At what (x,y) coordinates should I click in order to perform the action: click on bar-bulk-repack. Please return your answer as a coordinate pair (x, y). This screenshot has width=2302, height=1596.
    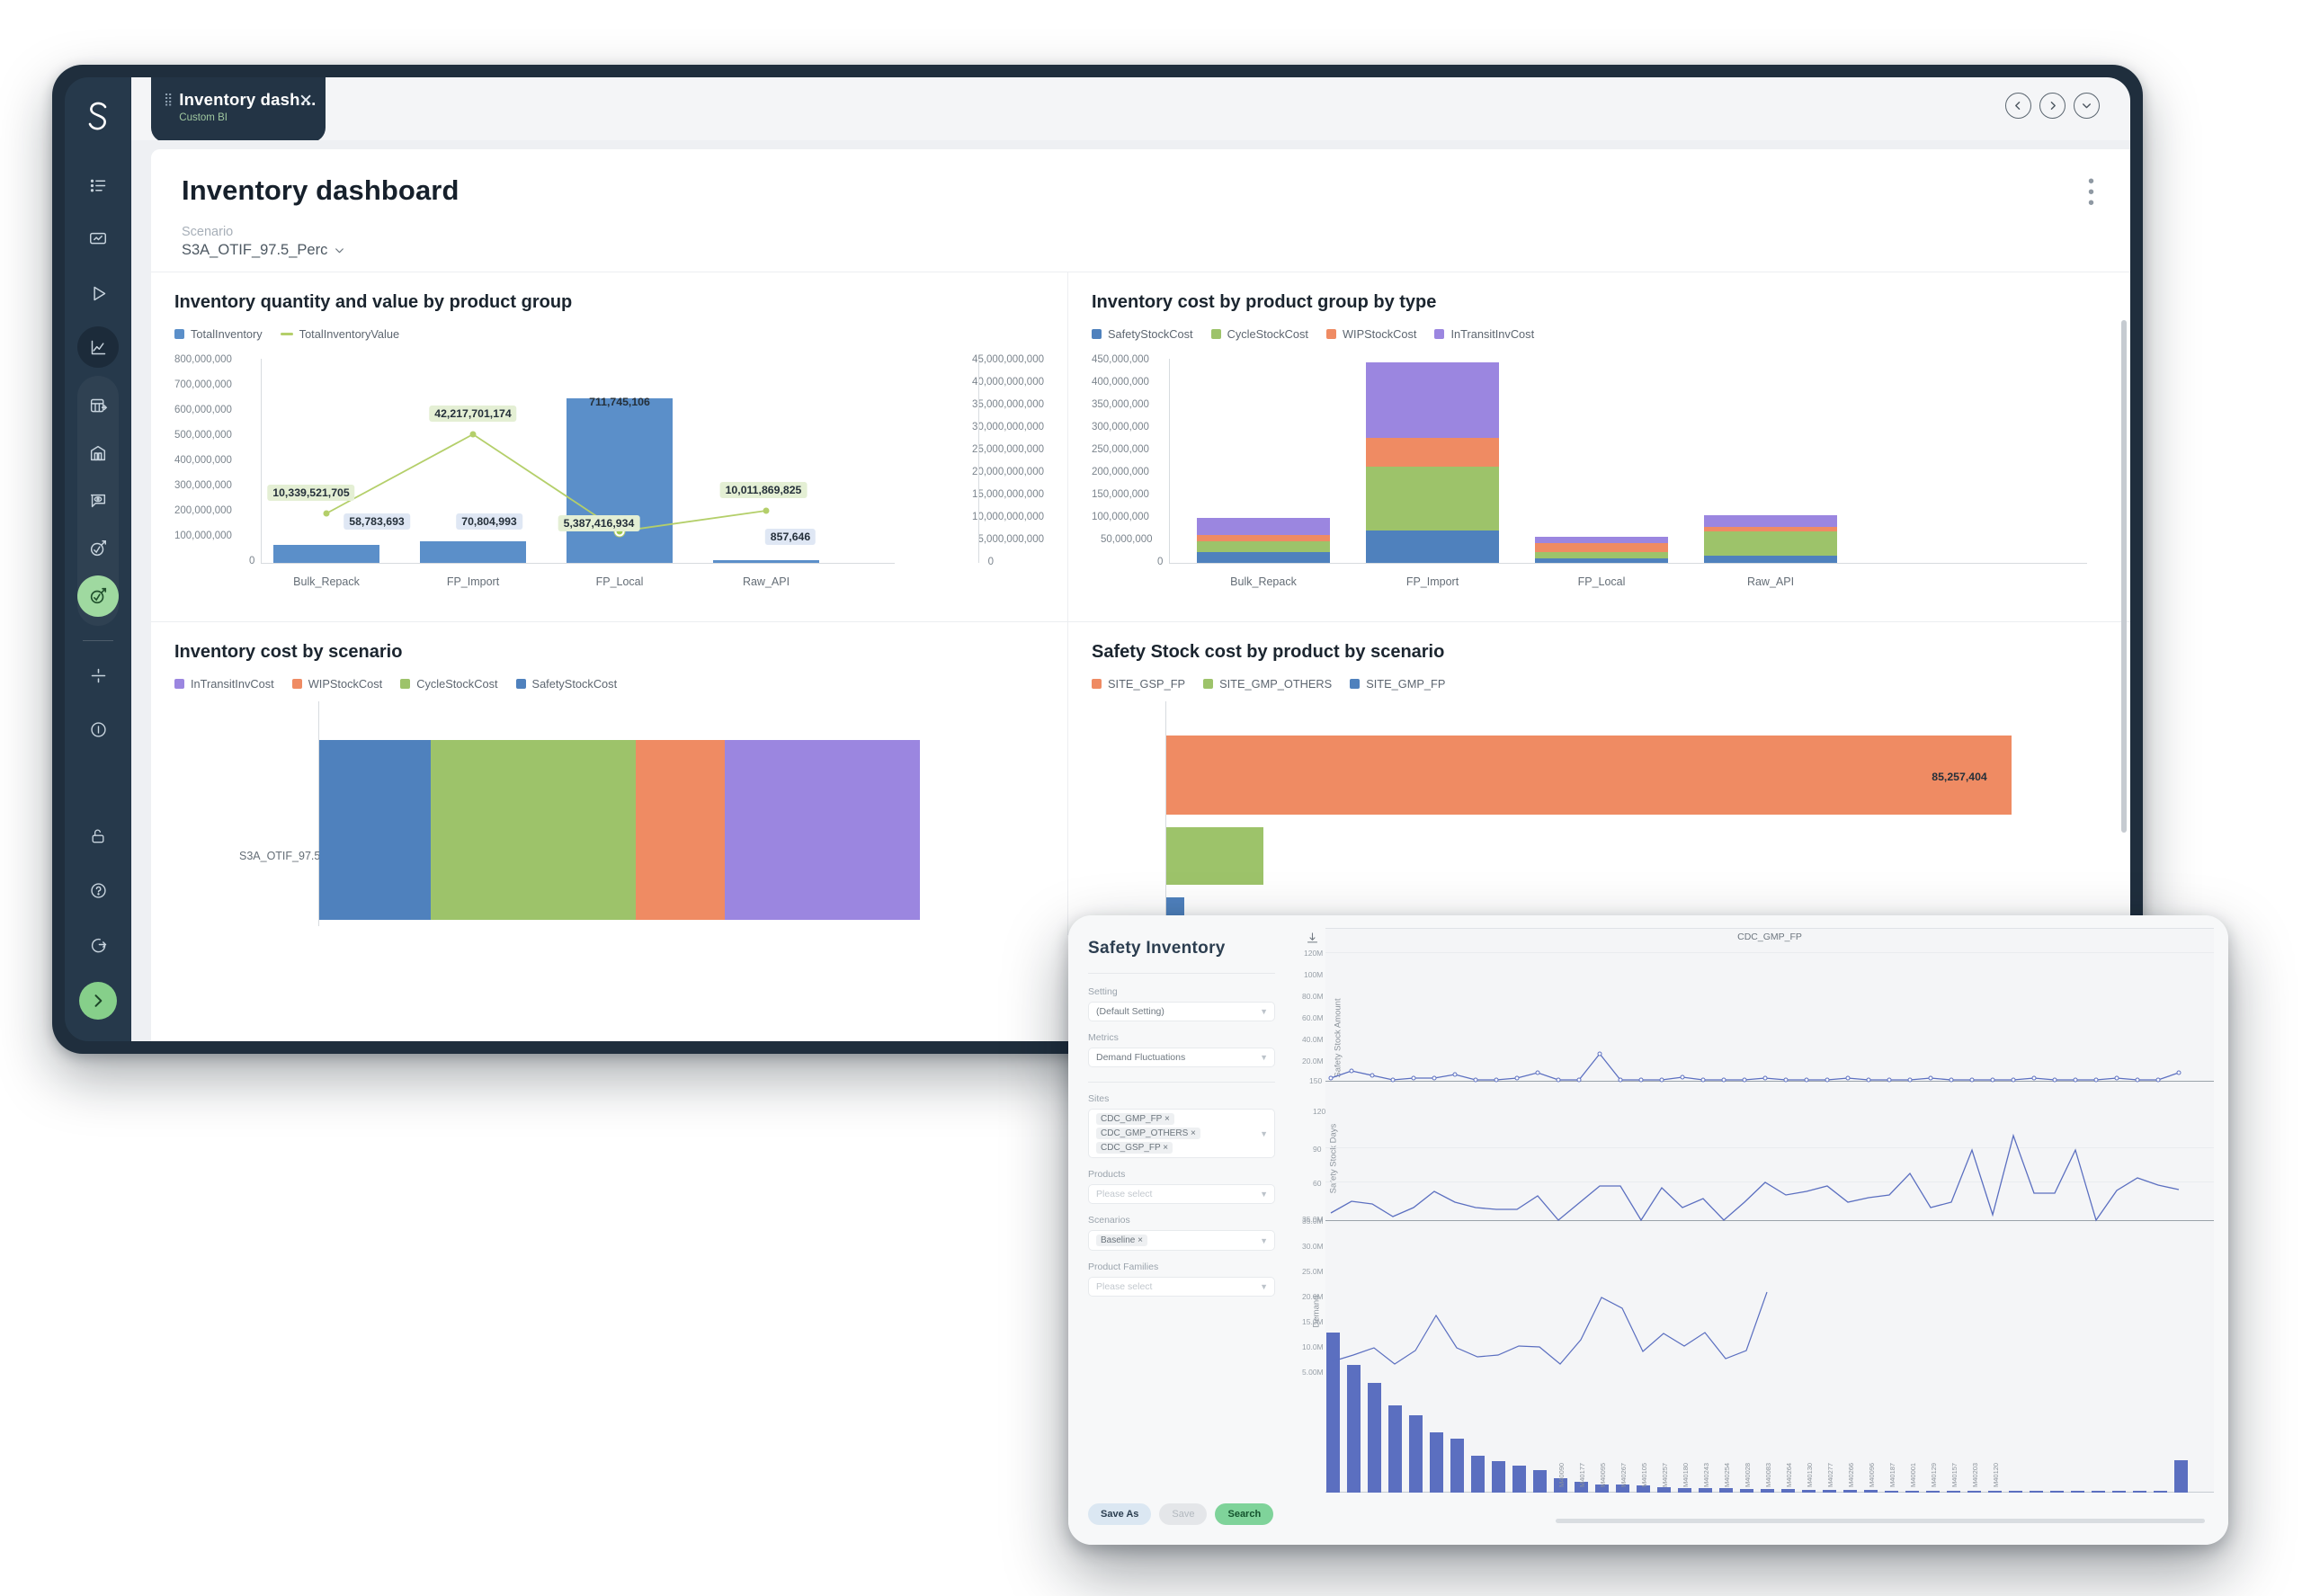
    Looking at the image, I should click on (326, 554).